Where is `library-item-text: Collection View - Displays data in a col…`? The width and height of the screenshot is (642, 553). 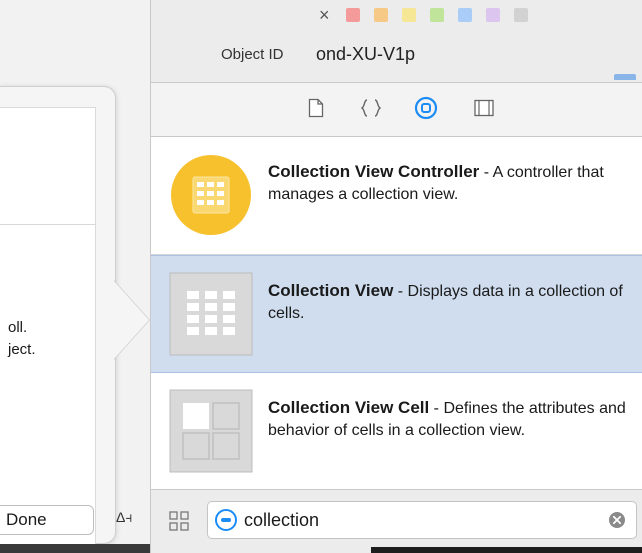
library-item-text: Collection View - Displays data in a col… is located at coordinates (448, 302).